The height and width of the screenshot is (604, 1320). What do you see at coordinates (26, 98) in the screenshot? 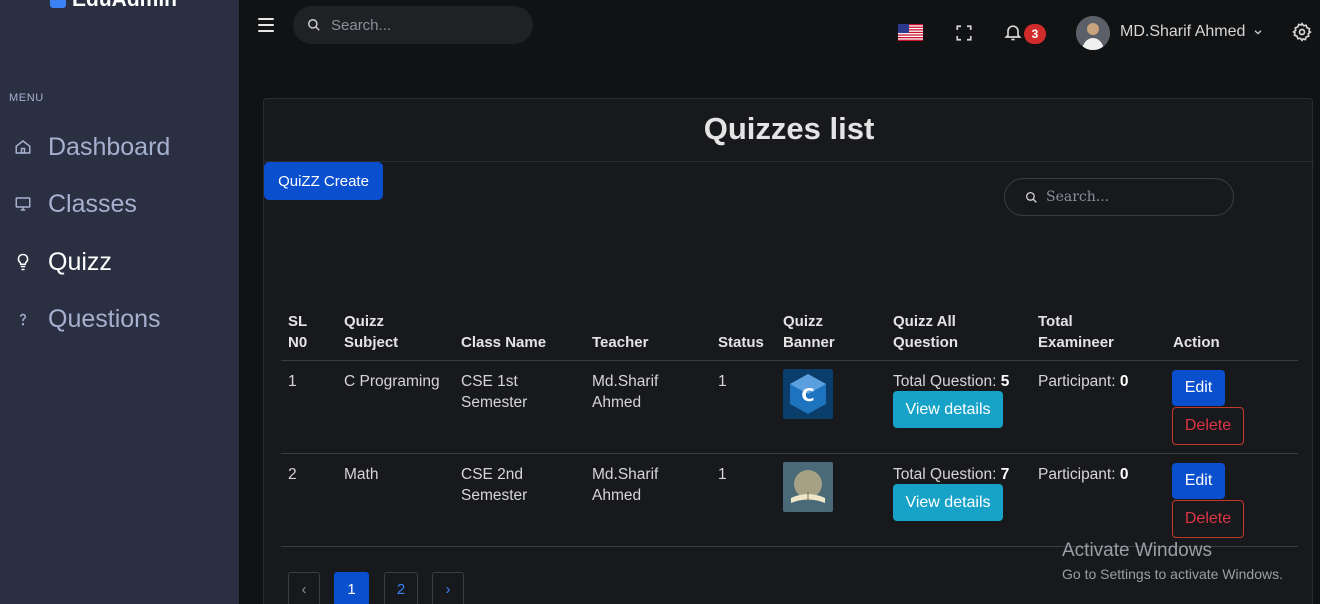
I see `menu-title: MENU` at bounding box center [26, 98].